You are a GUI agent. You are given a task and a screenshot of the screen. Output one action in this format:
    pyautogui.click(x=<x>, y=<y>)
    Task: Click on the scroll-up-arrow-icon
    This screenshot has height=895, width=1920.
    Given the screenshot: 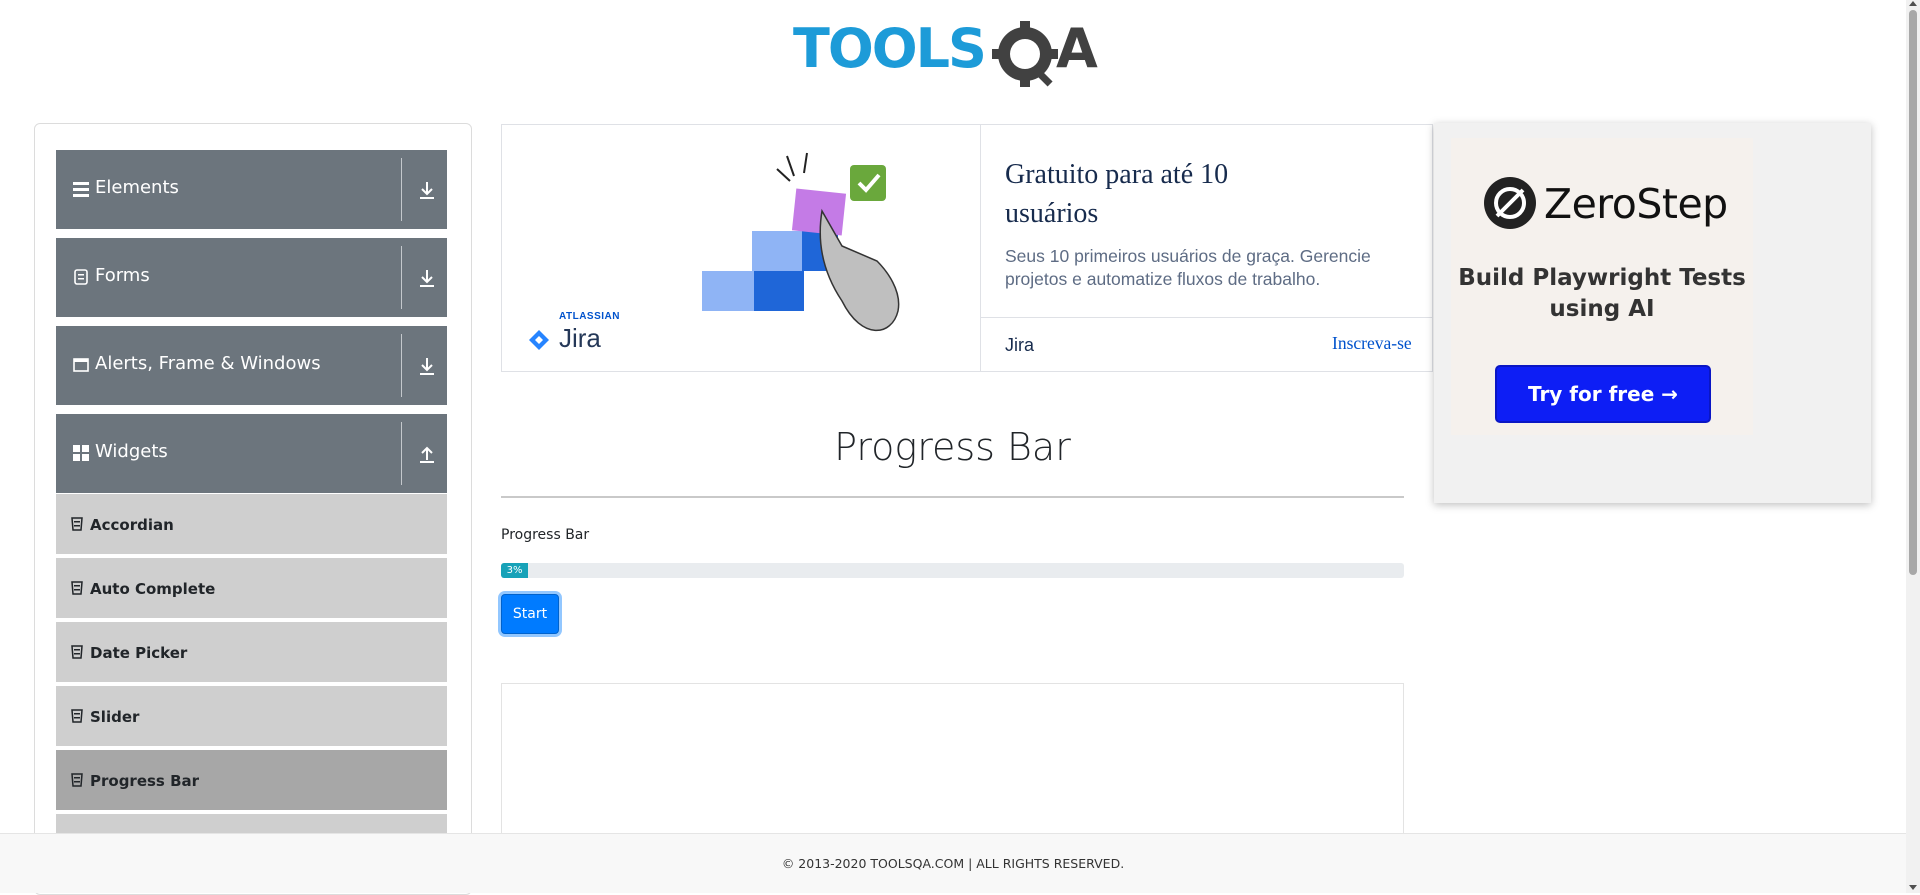 What is the action you would take?
    pyautogui.click(x=1913, y=3)
    